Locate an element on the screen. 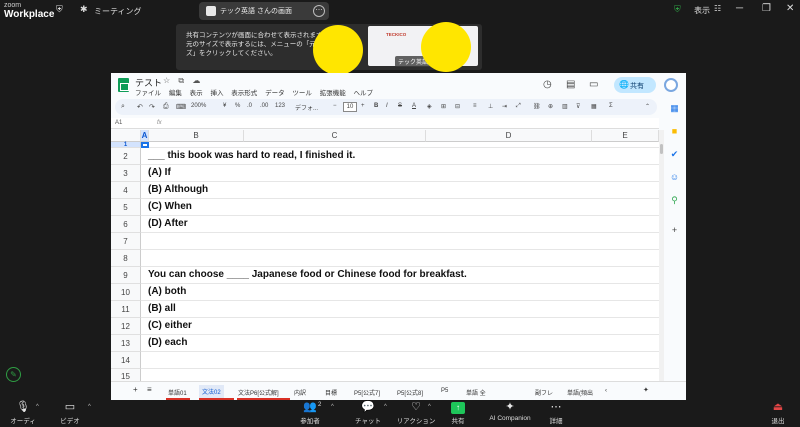 Image resolution: width=800 pixels, height=427 pixels. row-header: 6 is located at coordinates (126, 224).